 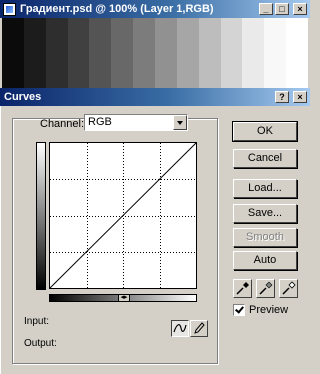 What do you see at coordinates (62, 124) in the screenshot?
I see `channel-label: Channel:` at bounding box center [62, 124].